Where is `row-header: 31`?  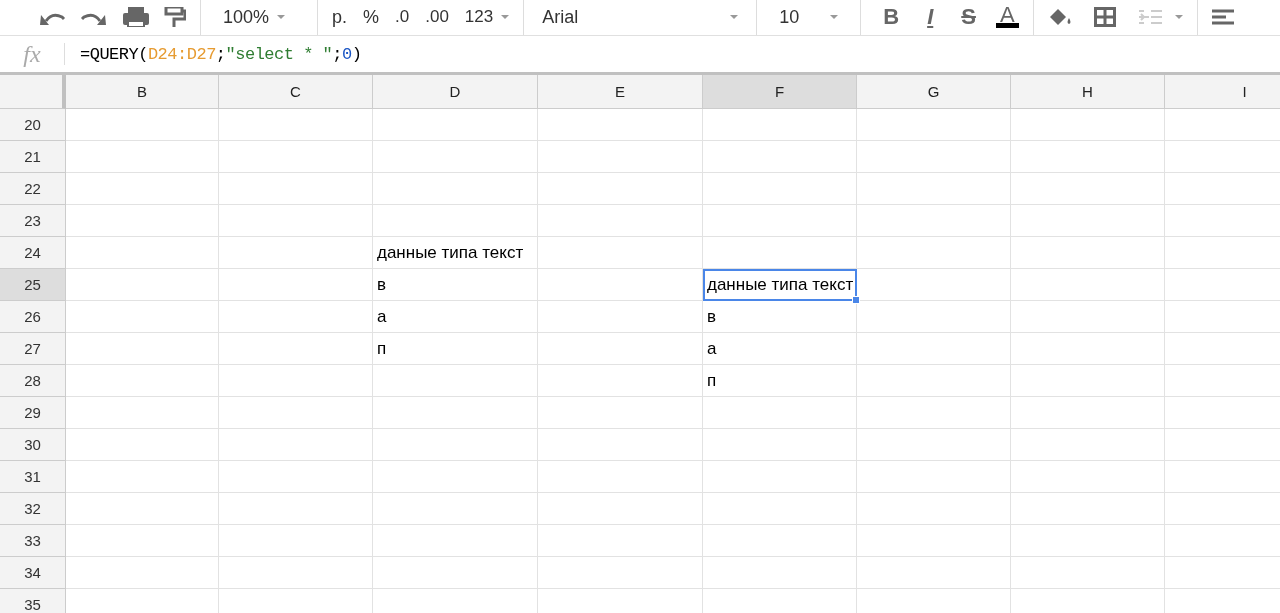 row-header: 31 is located at coordinates (33, 477).